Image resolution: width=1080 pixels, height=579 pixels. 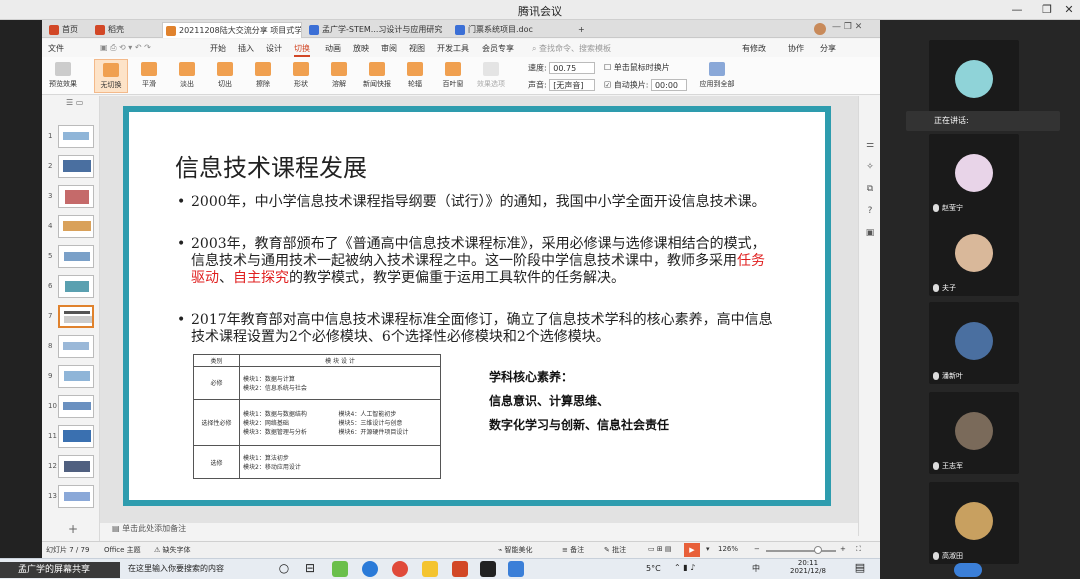 What do you see at coordinates (870, 211) in the screenshot?
I see `help-icon: ?` at bounding box center [870, 211].